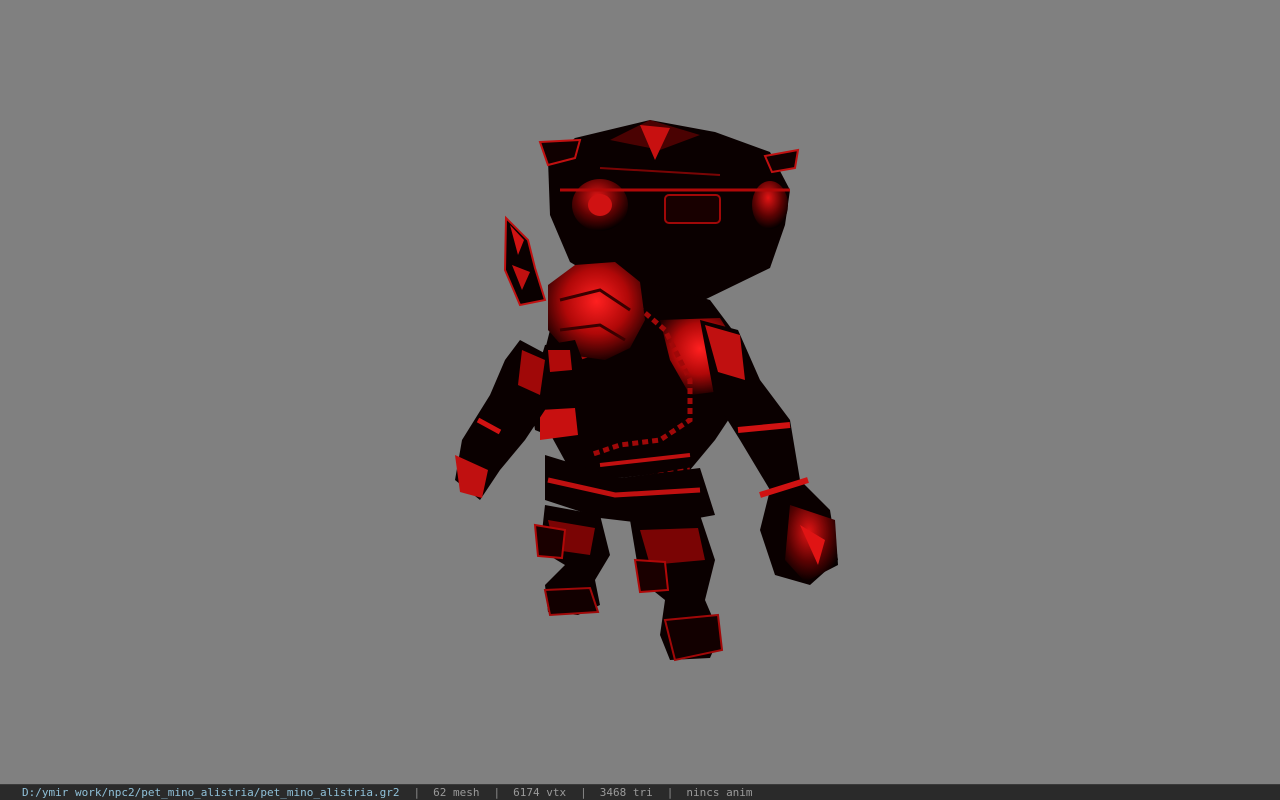 Image resolution: width=1280 pixels, height=800 pixels. What do you see at coordinates (719, 792) in the screenshot?
I see `status-animation: nincs anim` at bounding box center [719, 792].